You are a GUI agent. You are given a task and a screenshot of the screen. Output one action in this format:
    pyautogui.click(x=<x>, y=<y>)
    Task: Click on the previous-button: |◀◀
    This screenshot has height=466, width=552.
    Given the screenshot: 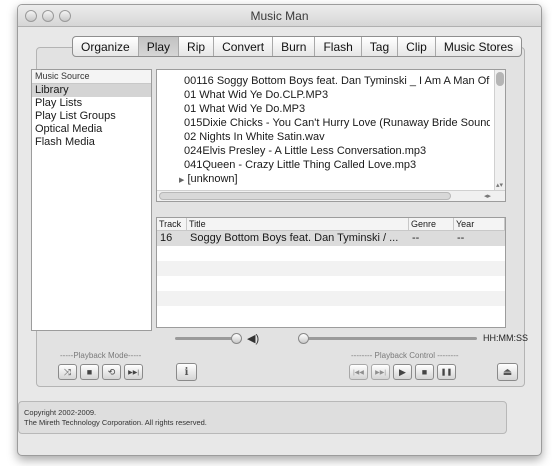 What is the action you would take?
    pyautogui.click(x=358, y=372)
    